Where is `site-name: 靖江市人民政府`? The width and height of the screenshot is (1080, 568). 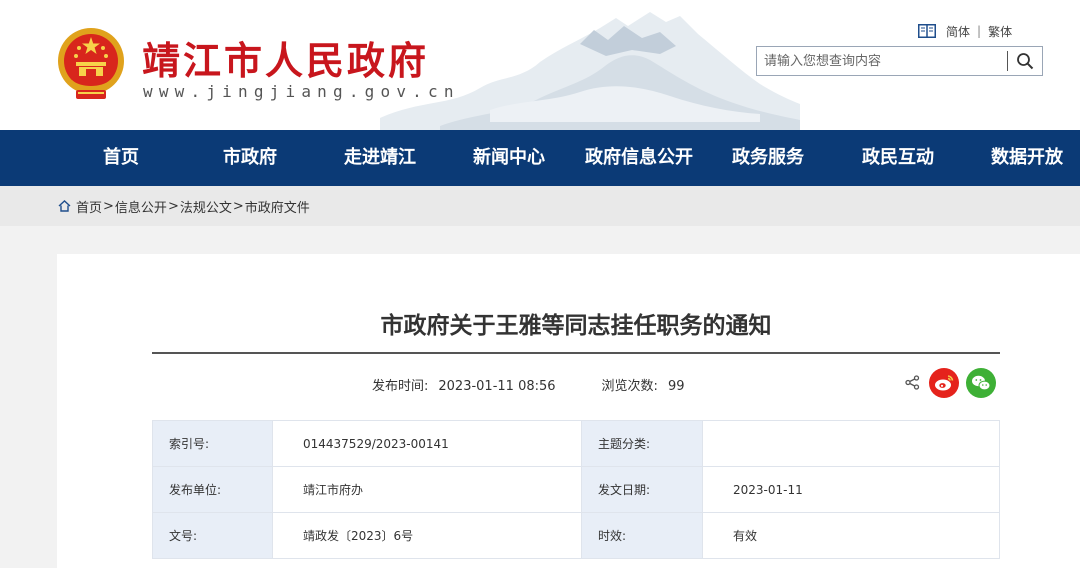
site-name: 靖江市人民政府 is located at coordinates (286, 60).